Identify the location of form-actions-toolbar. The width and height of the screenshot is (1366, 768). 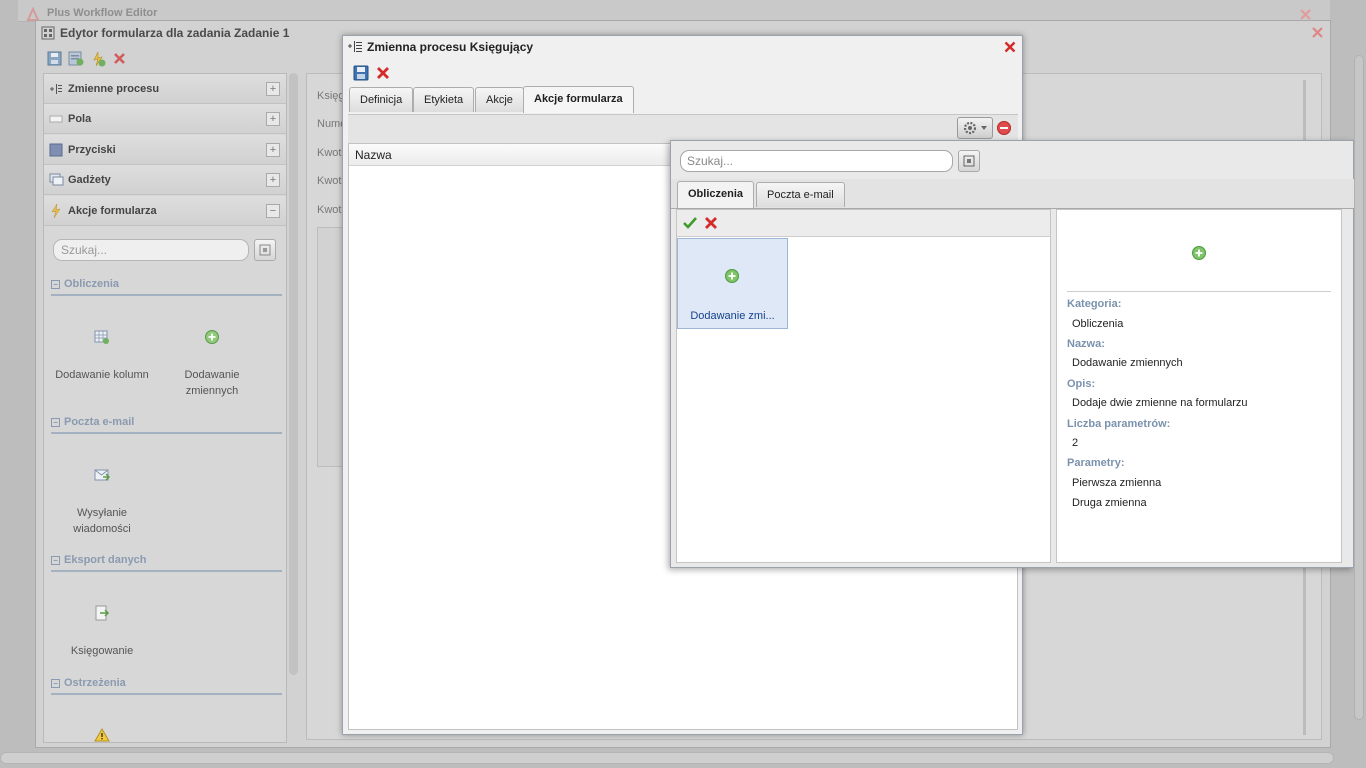
(683, 128).